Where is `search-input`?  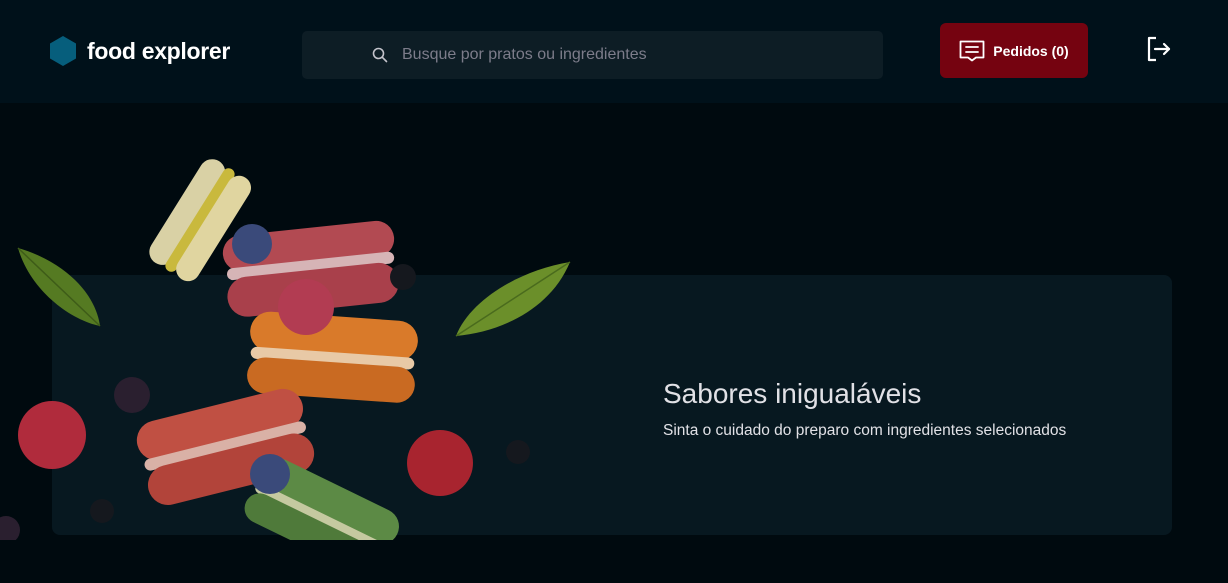 search-input is located at coordinates (637, 55).